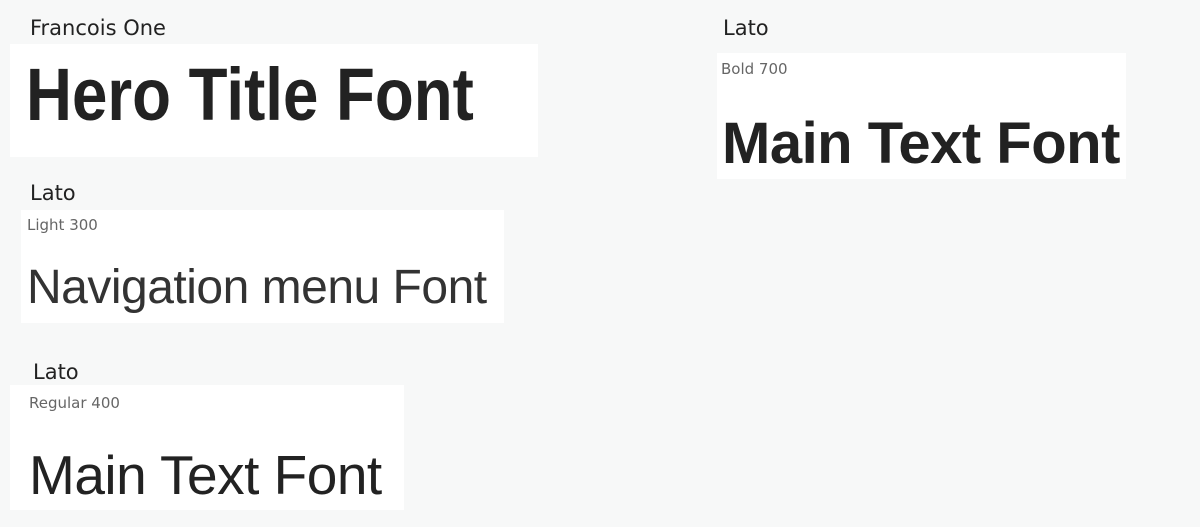 The width and height of the screenshot is (1200, 527). I want to click on font-family-name-lato-bold: Lato, so click(746, 28).